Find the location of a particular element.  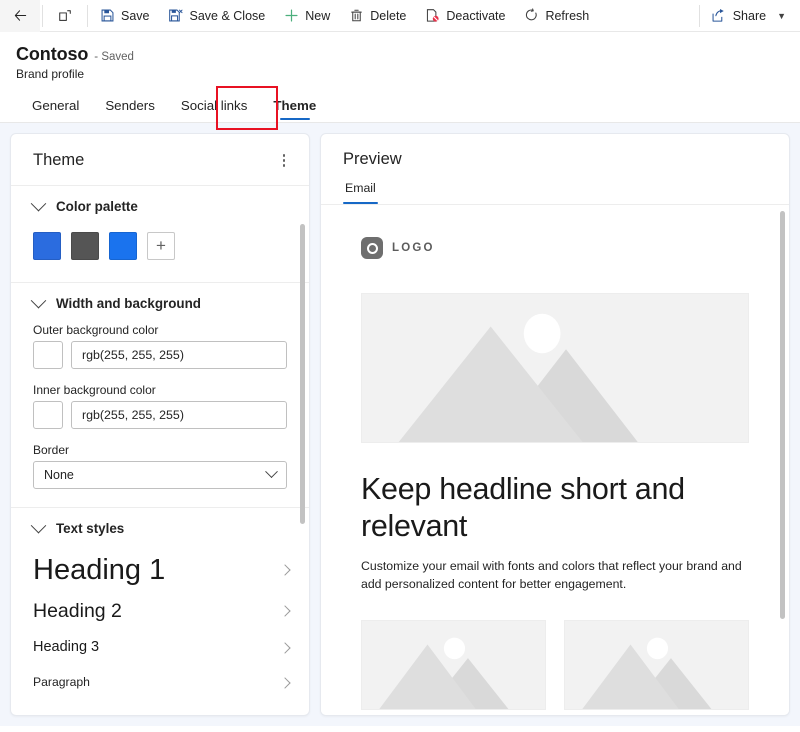

preview-tab-email-label: Email is located at coordinates (360, 188).